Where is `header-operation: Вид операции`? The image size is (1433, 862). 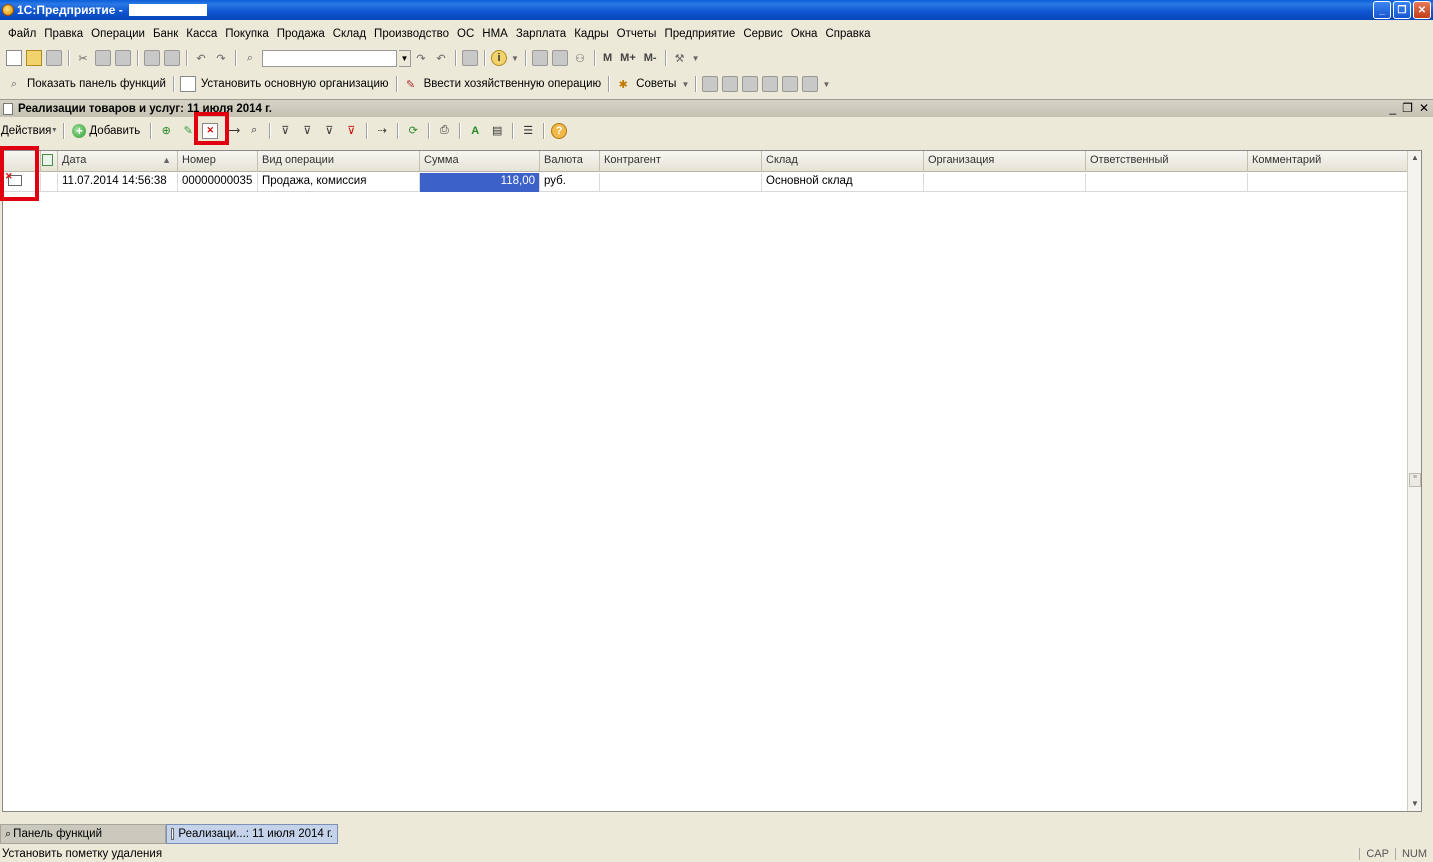
header-operation: Вид операции is located at coordinates (339, 161).